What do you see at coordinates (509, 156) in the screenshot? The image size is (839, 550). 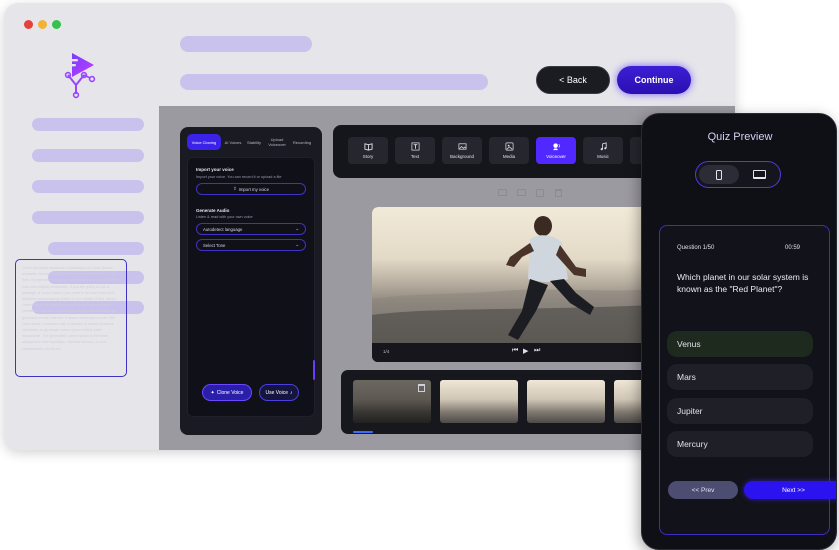 I see `tool-media-label: Media` at bounding box center [509, 156].